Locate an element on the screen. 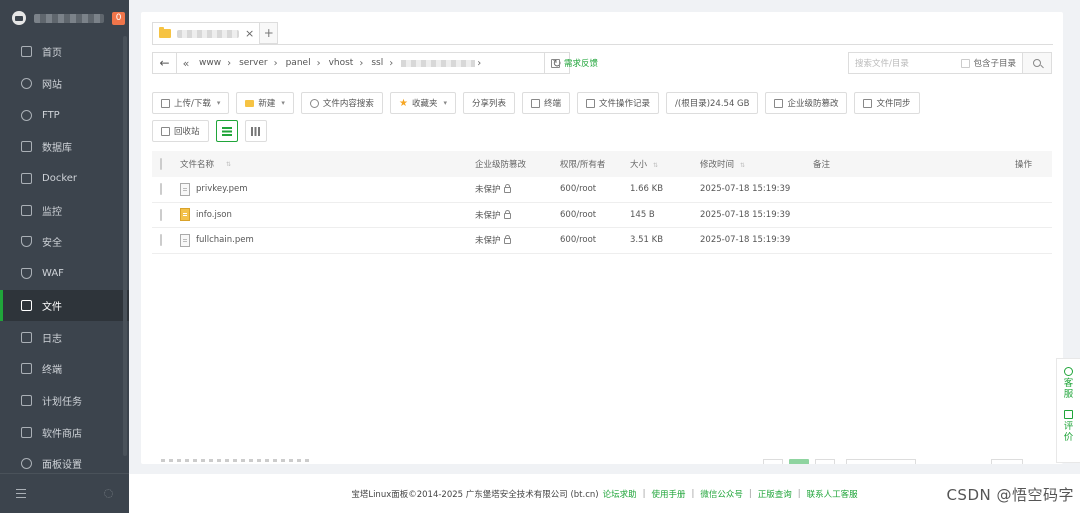 This screenshot has width=1080, height=513. recycle-bin-button: 回收站 is located at coordinates (180, 131).